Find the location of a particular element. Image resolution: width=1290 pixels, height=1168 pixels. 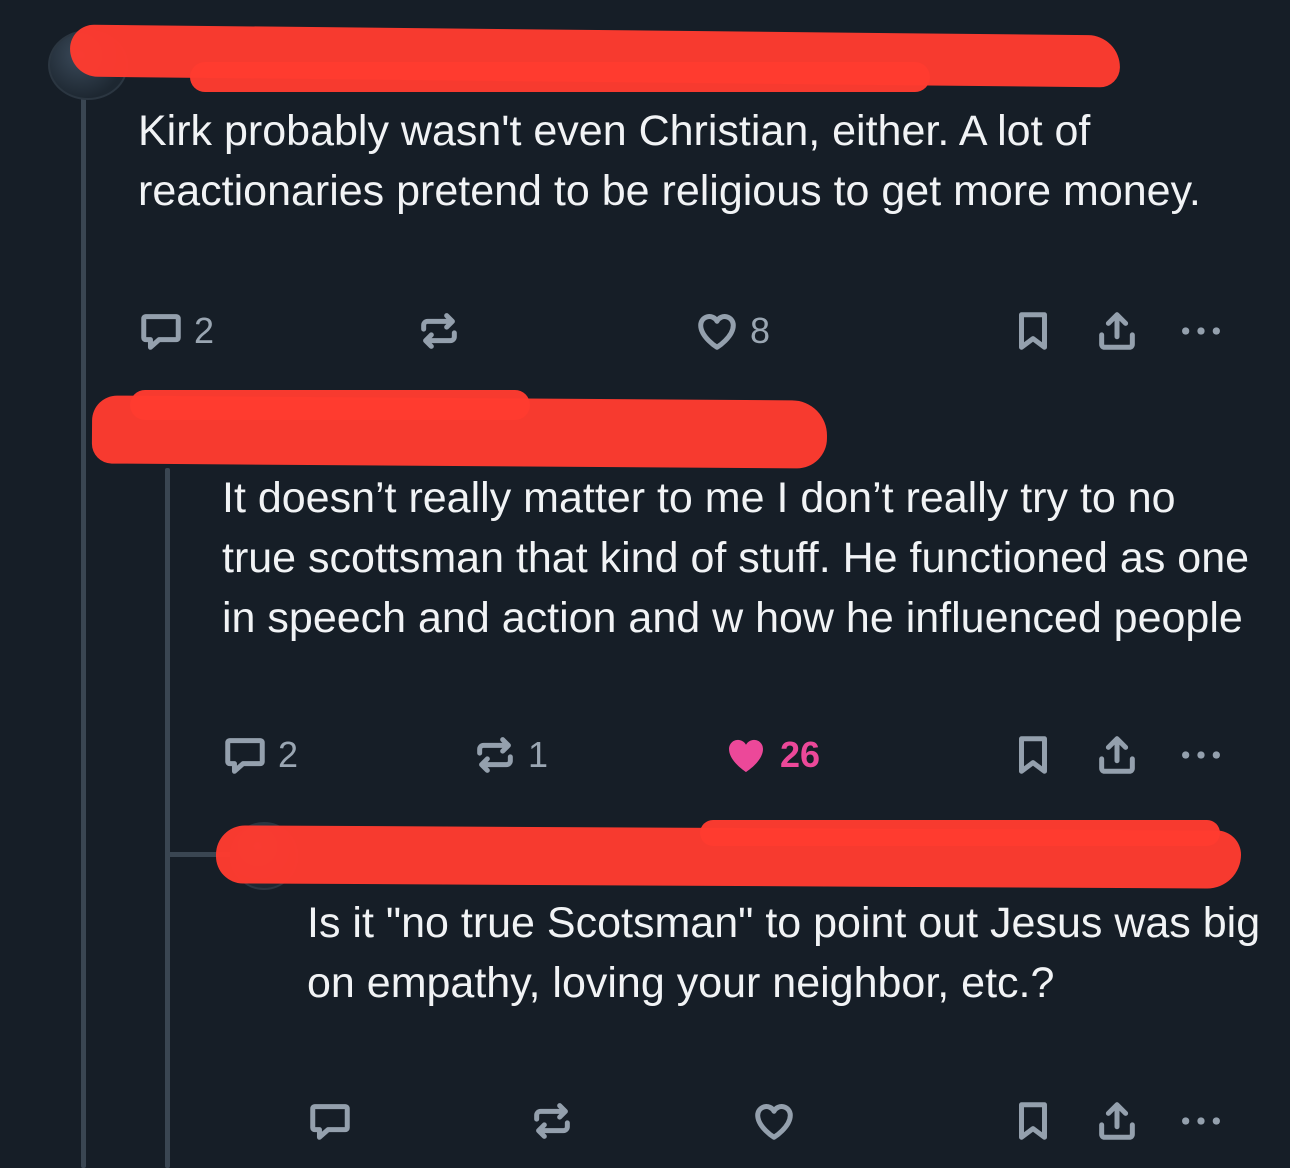

like-count: 26 is located at coordinates (800, 754).